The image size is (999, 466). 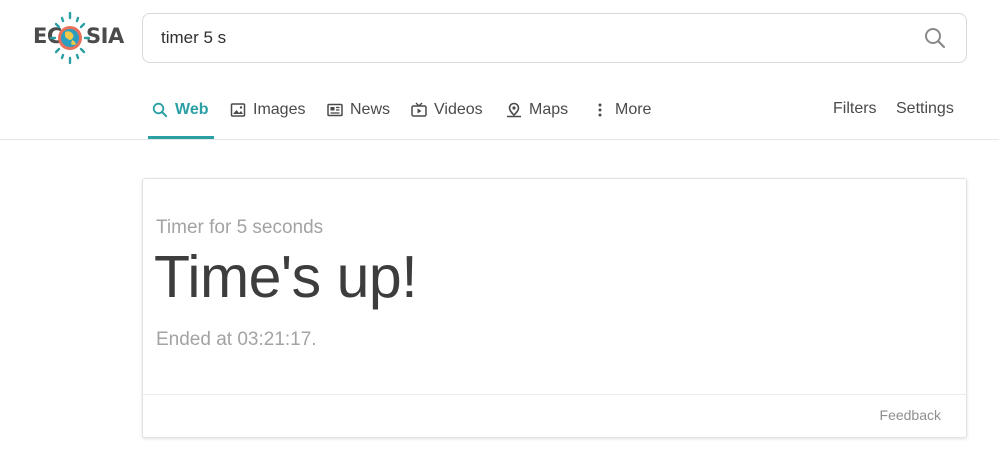 I want to click on settings-link: Settings, so click(x=925, y=109).